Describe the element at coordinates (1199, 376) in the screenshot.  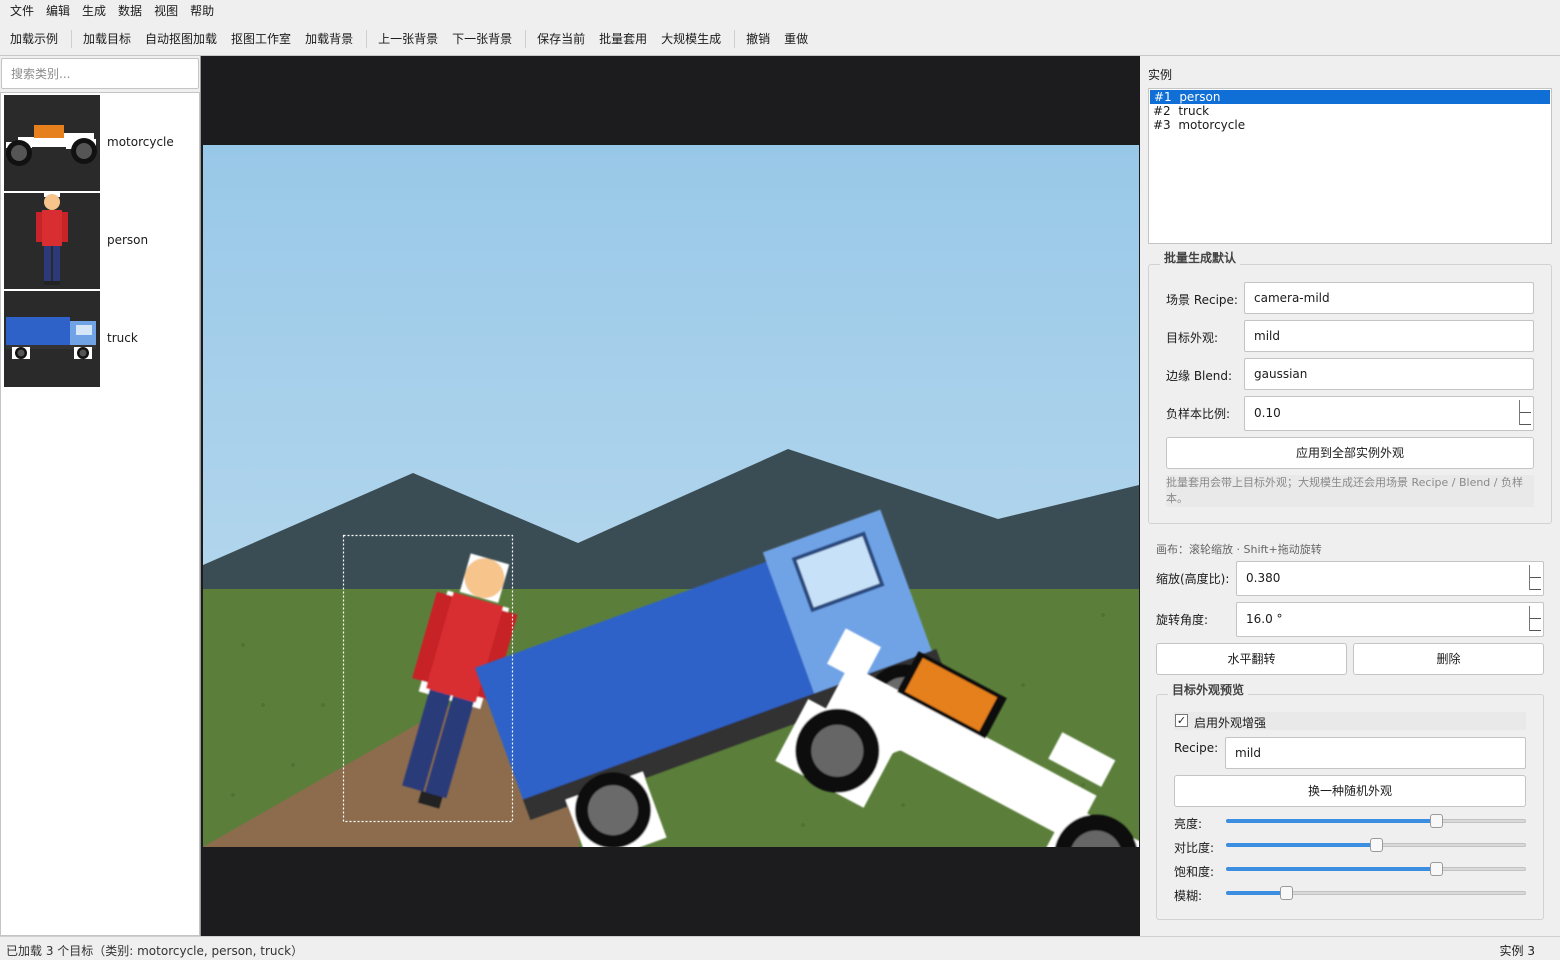
I see `edge-blend-label: 边缘 Blend:` at that location.